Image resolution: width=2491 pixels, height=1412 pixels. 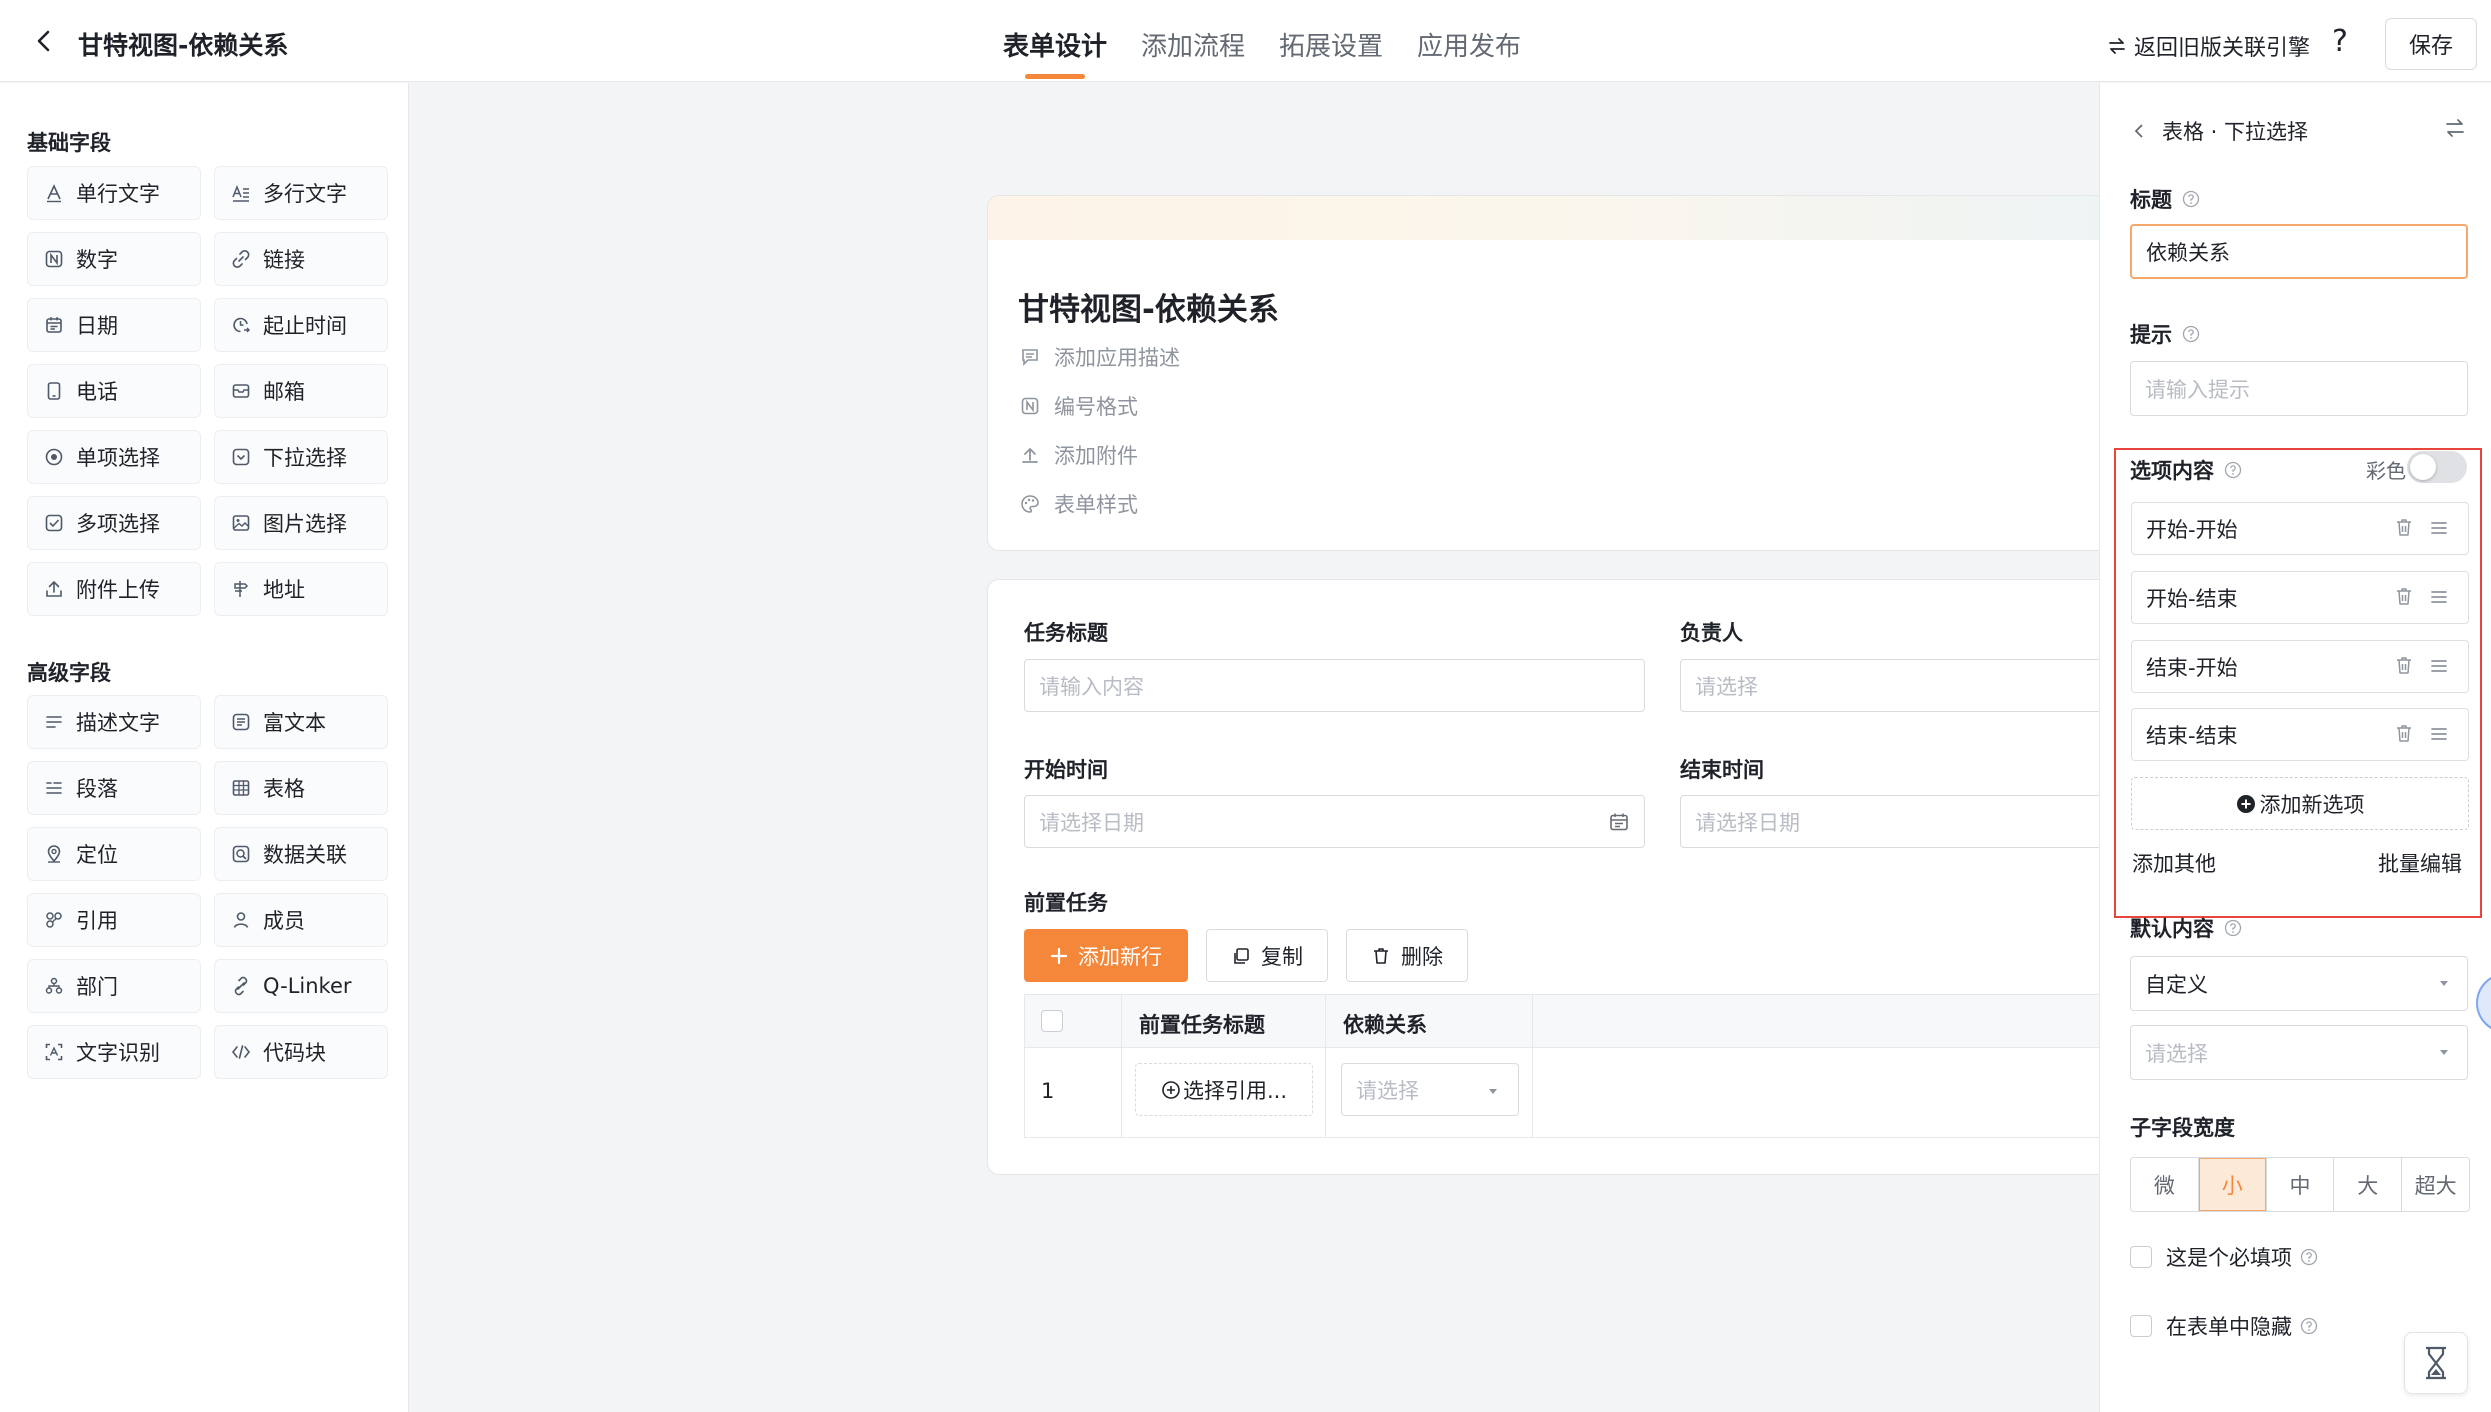 What do you see at coordinates (301, 325) in the screenshot?
I see `basic-field-5: 起止时间` at bounding box center [301, 325].